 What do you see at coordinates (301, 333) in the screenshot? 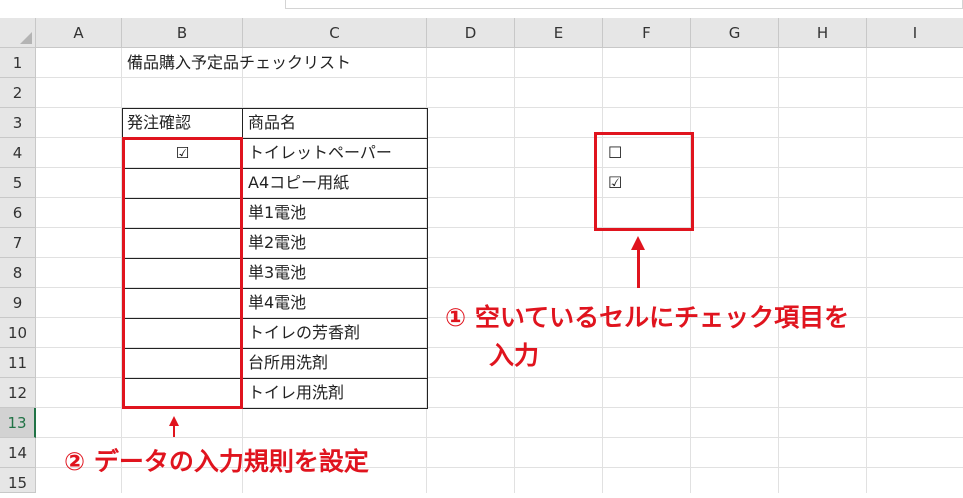
I see `item-cell: トイレの芳香剤` at bounding box center [301, 333].